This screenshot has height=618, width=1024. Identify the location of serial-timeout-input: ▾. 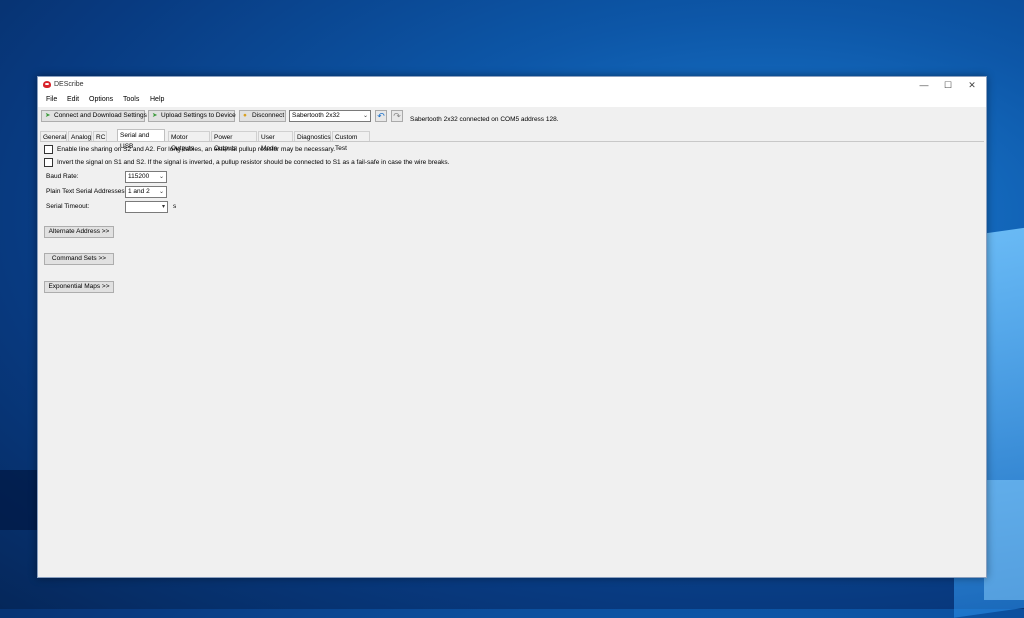
(146, 207).